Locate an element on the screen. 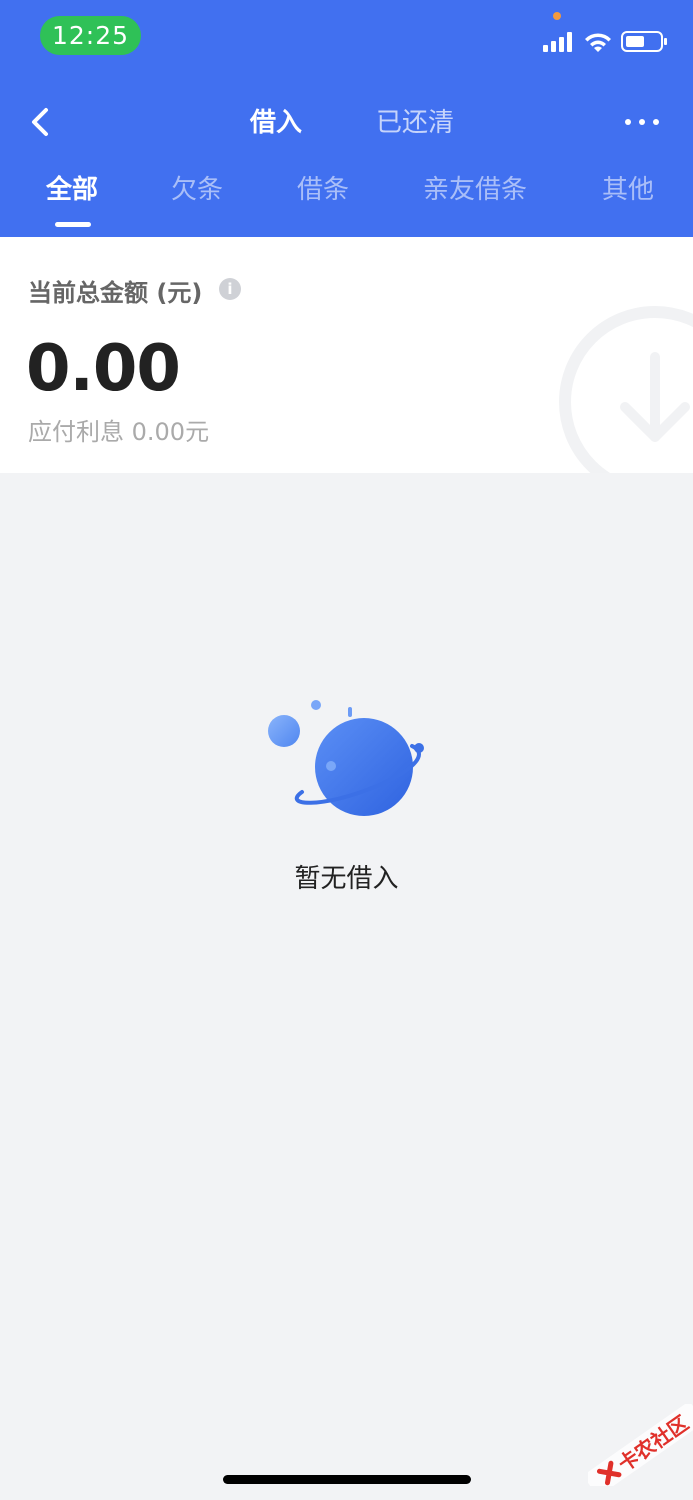  signal-icon is located at coordinates (557, 42).